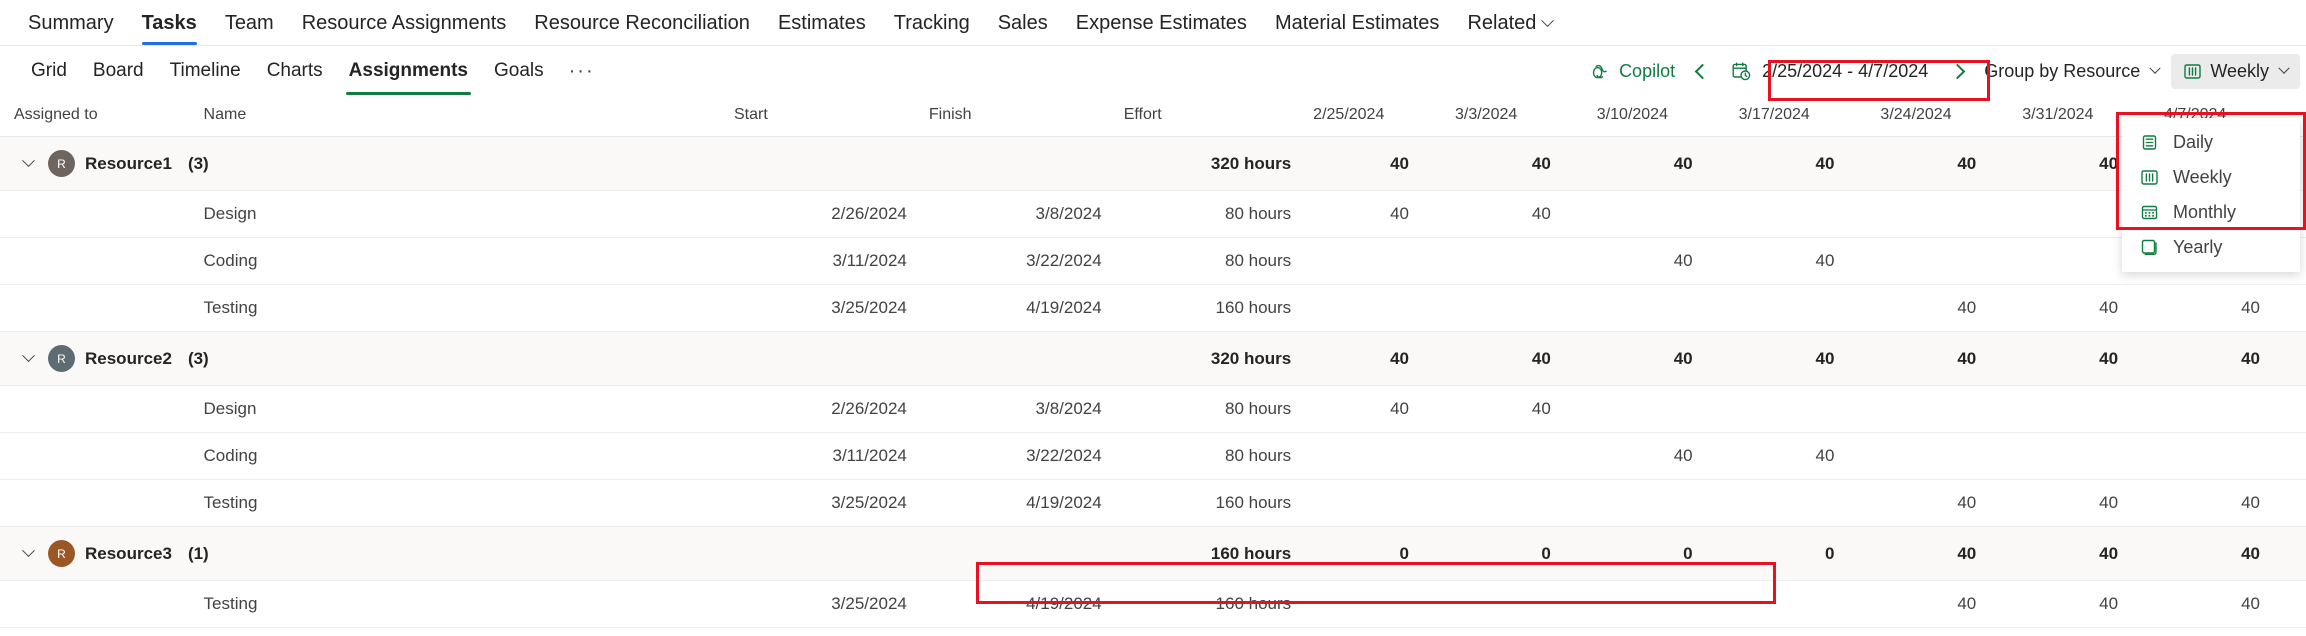  What do you see at coordinates (519, 71) in the screenshot?
I see `subtab-goals: Goals` at bounding box center [519, 71].